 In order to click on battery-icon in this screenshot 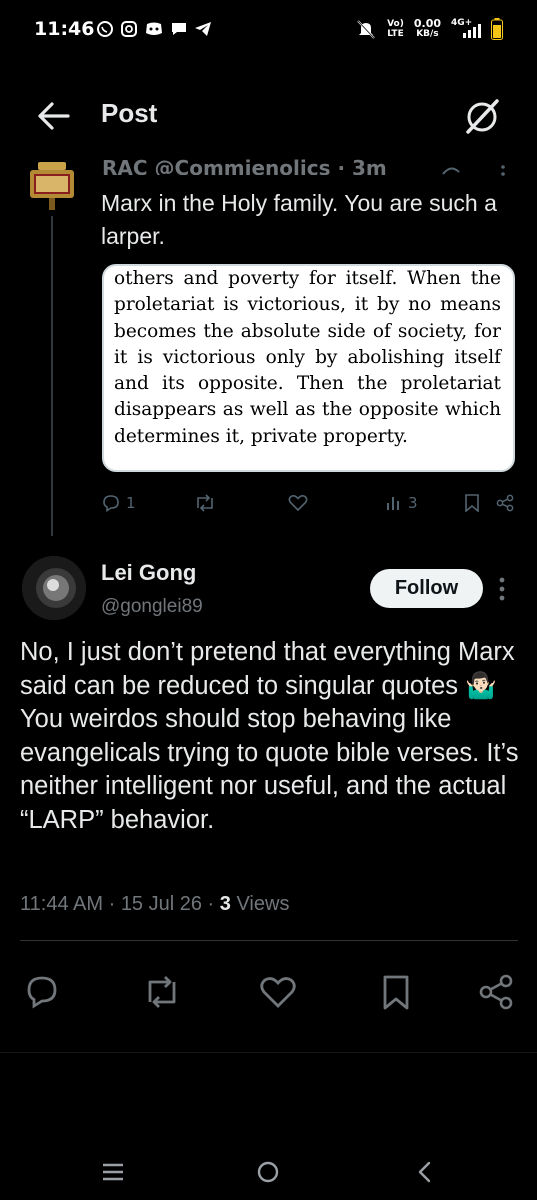, I will do `click(497, 29)`.